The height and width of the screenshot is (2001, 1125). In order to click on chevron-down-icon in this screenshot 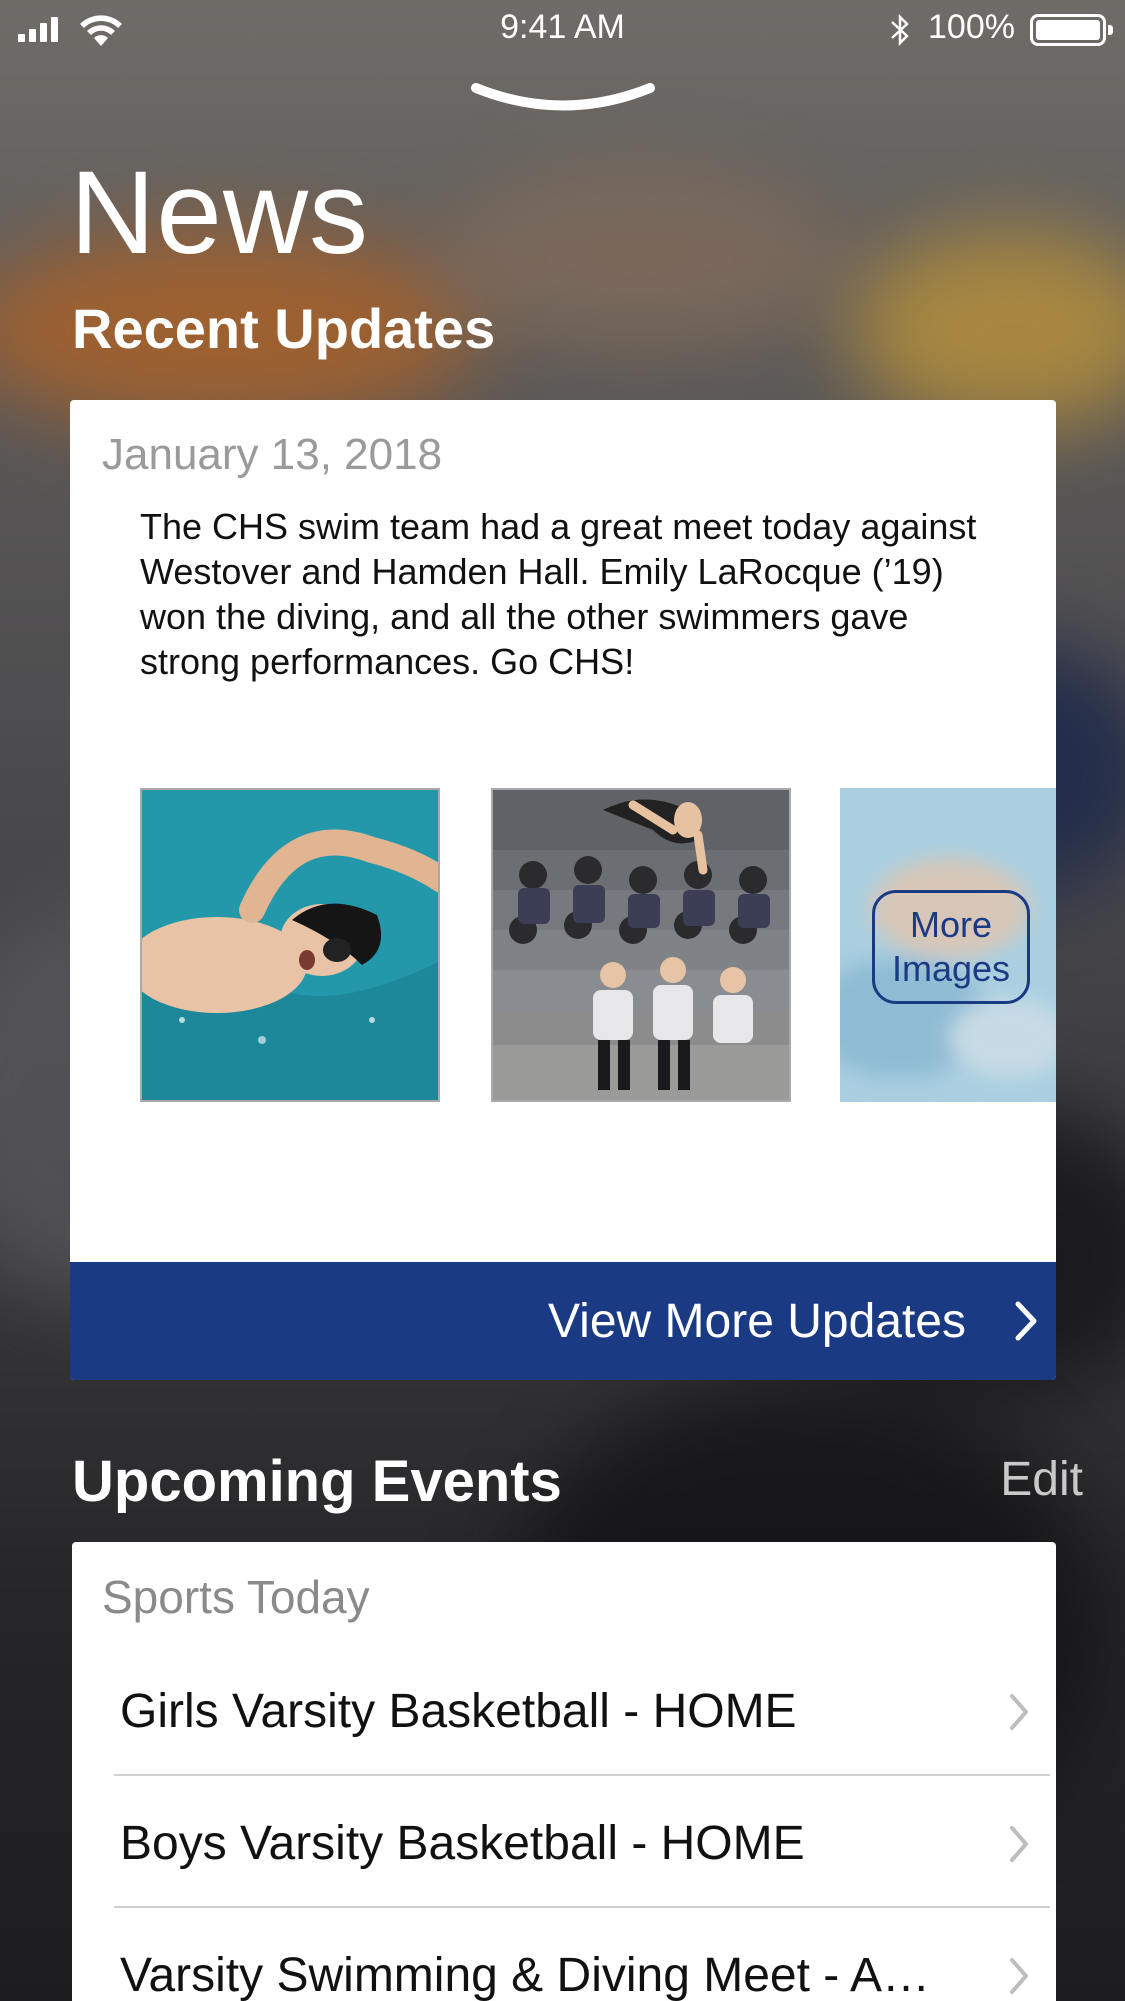, I will do `click(563, 100)`.